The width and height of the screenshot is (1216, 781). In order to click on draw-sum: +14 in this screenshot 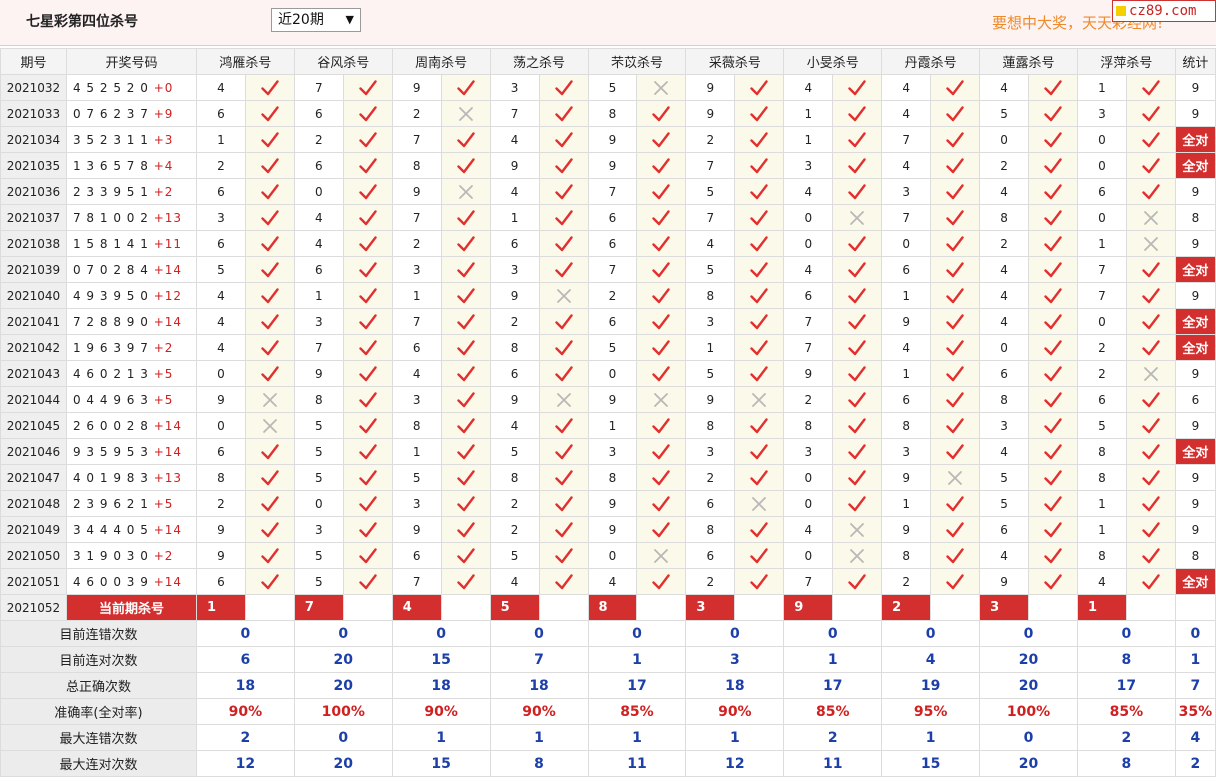, I will do `click(168, 529)`.